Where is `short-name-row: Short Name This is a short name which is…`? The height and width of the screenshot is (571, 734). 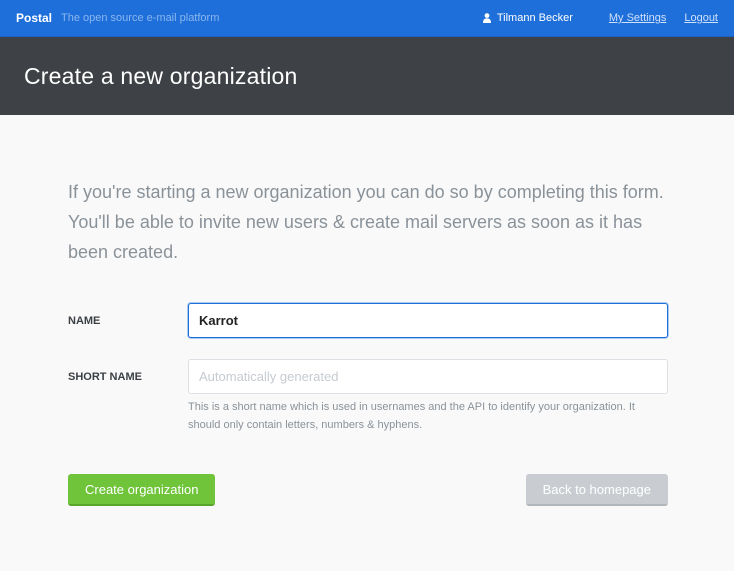
short-name-row: Short Name This is a short name which is… is located at coordinates (368, 396).